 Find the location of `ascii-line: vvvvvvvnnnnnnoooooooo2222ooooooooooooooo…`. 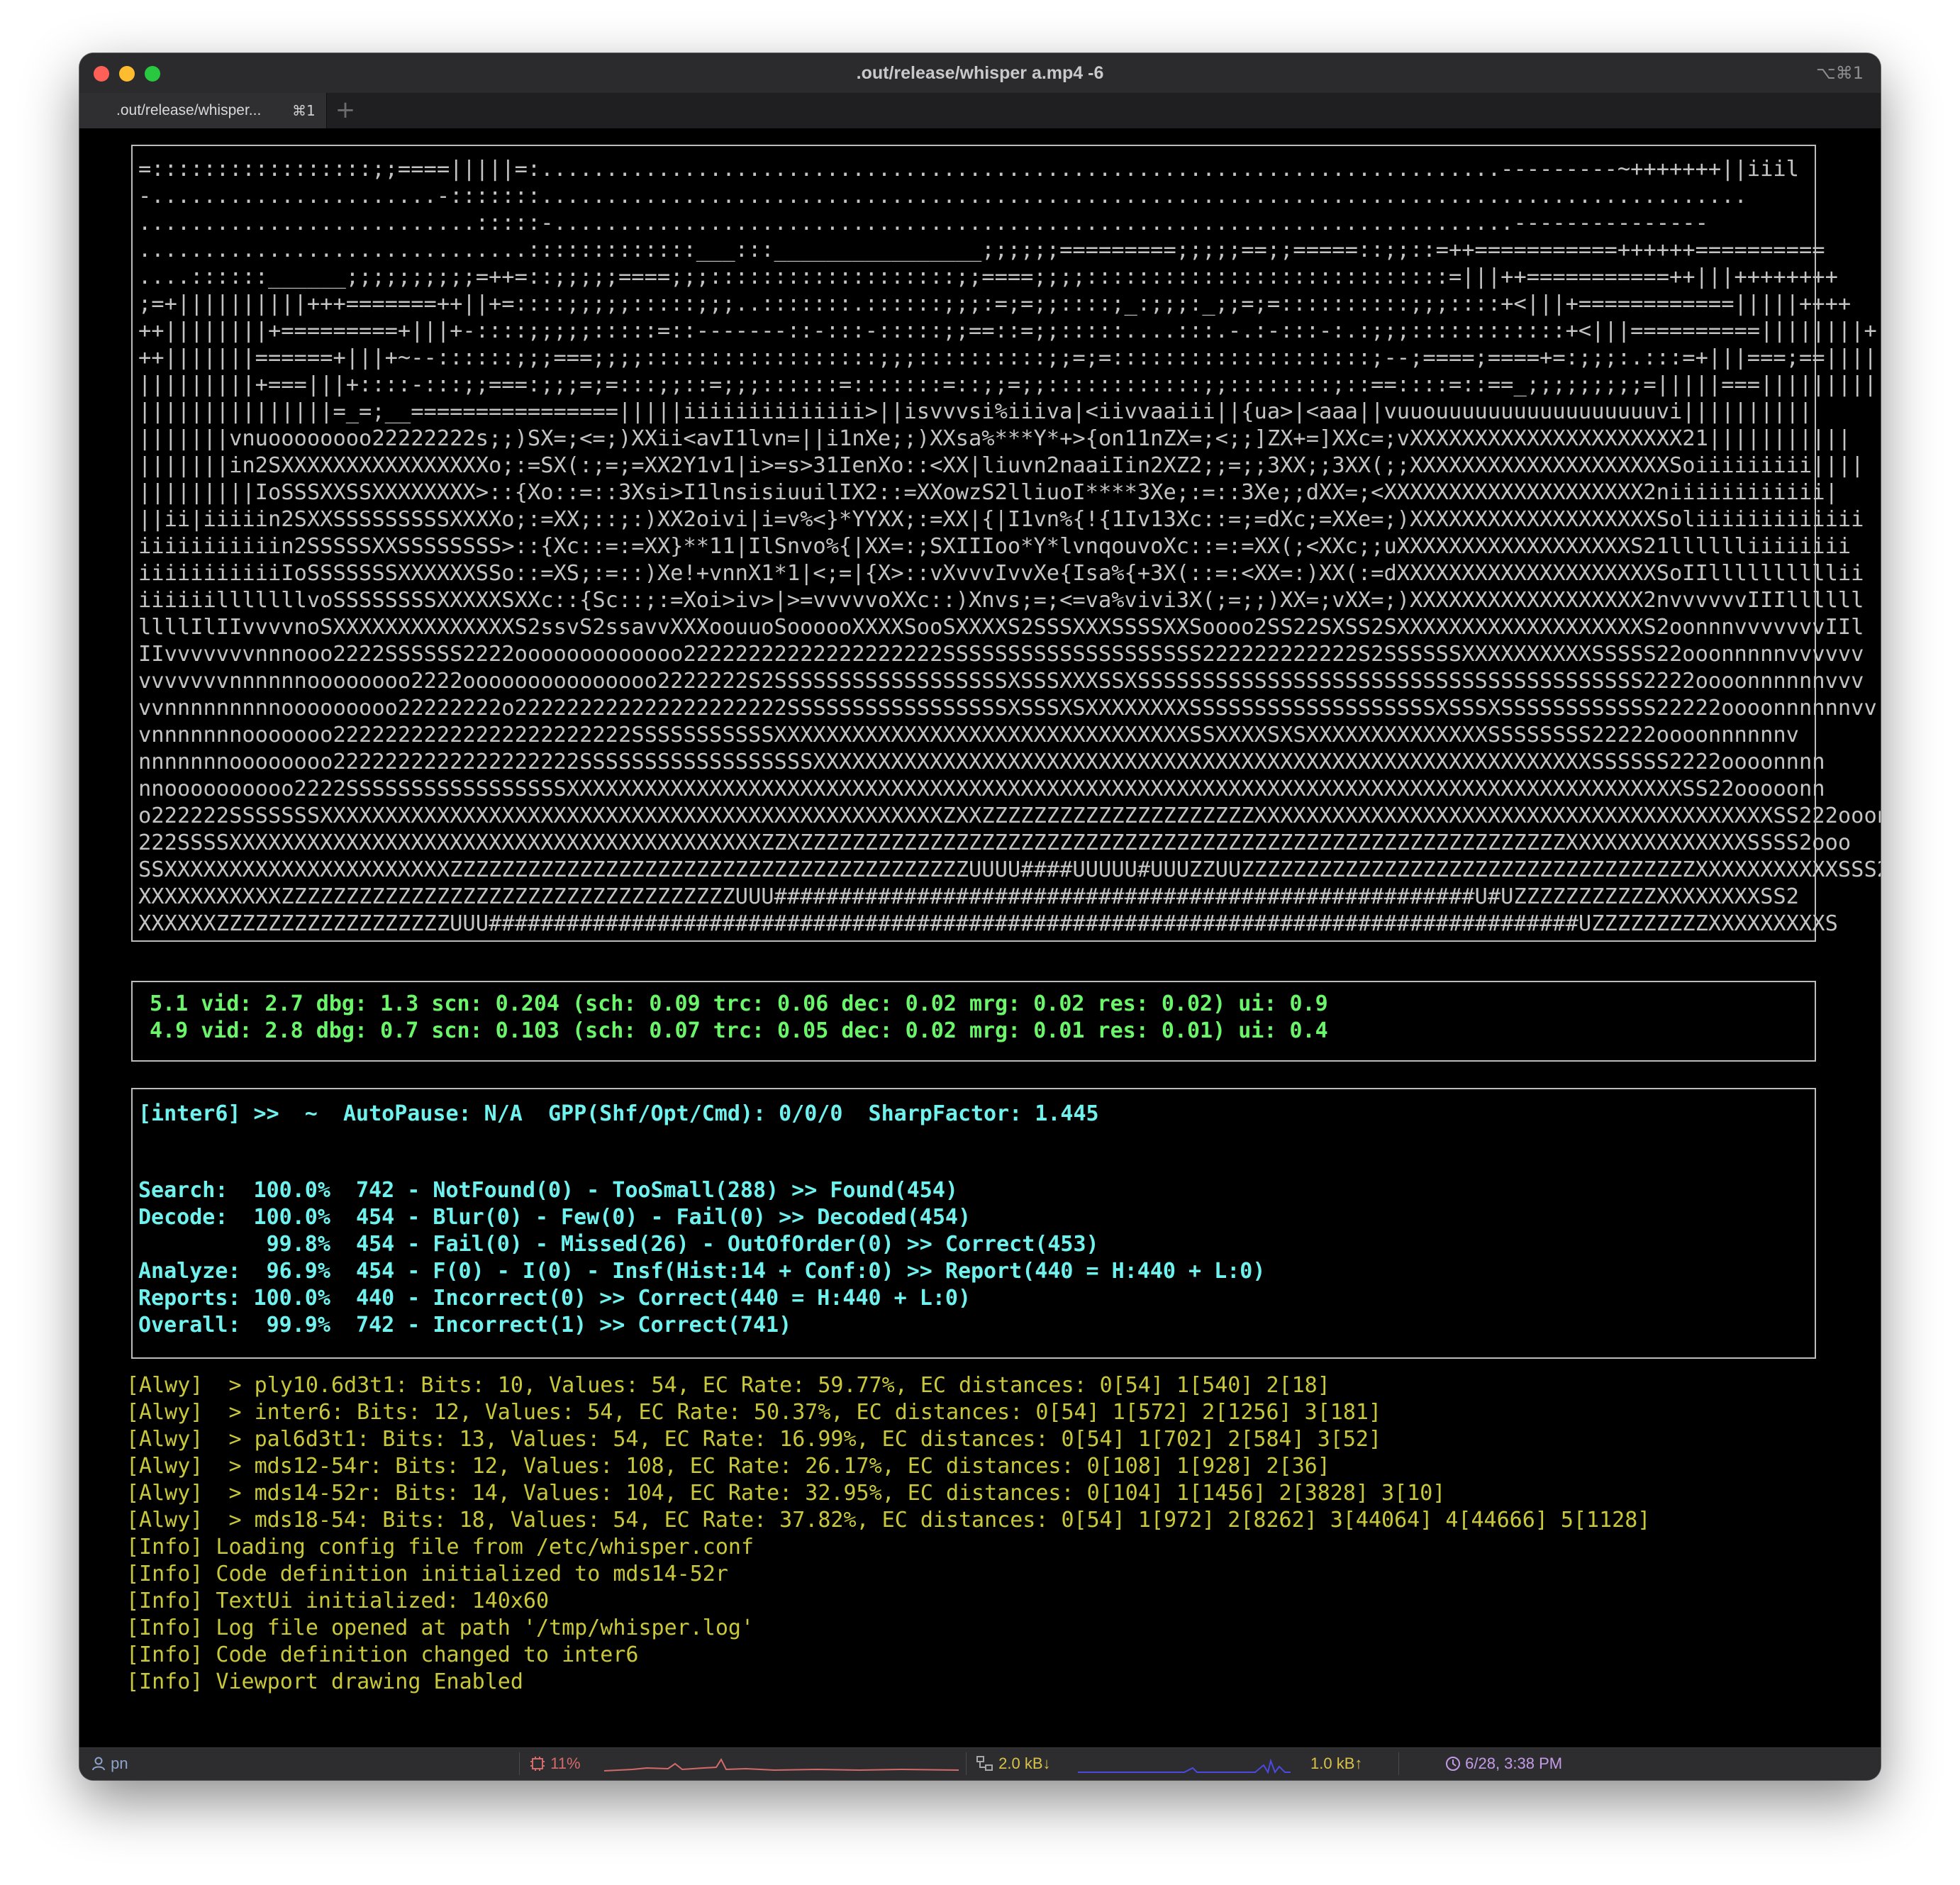

ascii-line: vvvvvvvnnnnnnoooooooo2222ooooooooooooooo… is located at coordinates (1001, 681).